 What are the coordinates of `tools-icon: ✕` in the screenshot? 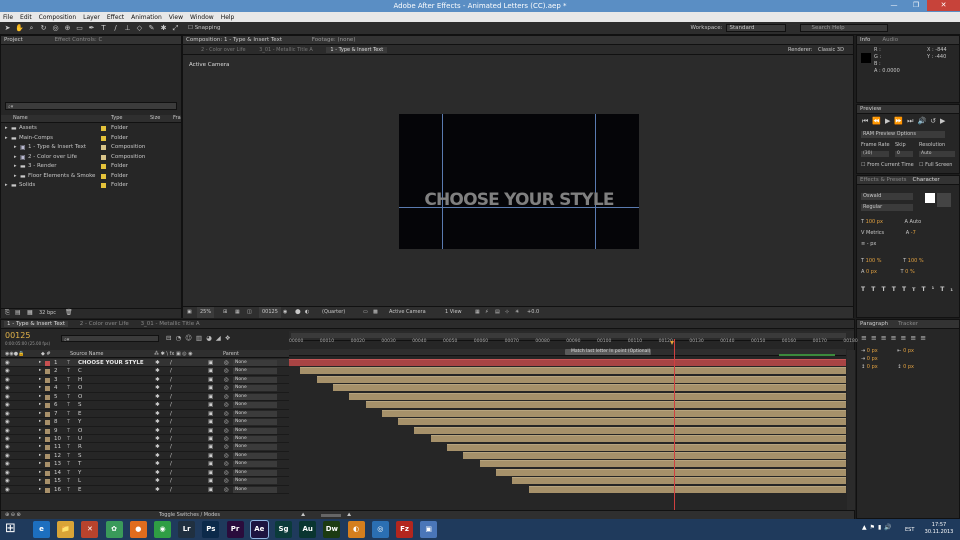 It's located at (90, 529).